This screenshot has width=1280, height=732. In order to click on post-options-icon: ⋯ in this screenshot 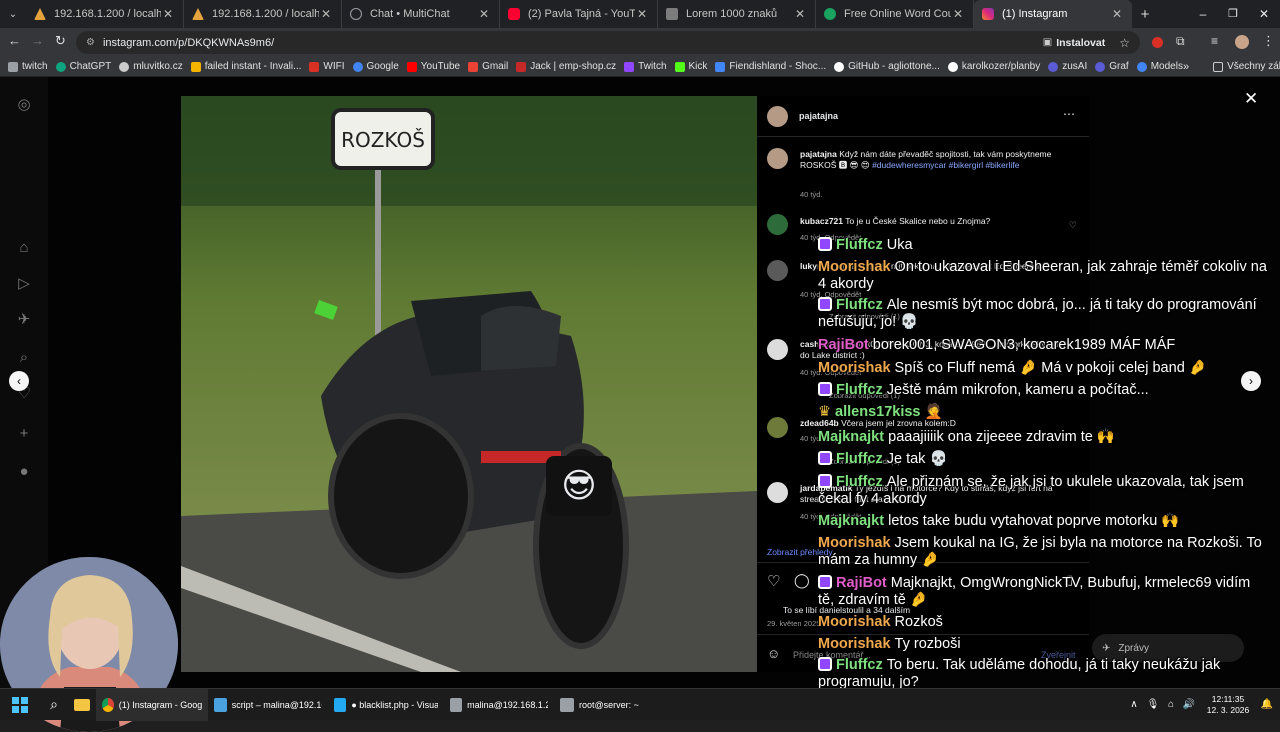, I will do `click(1069, 114)`.